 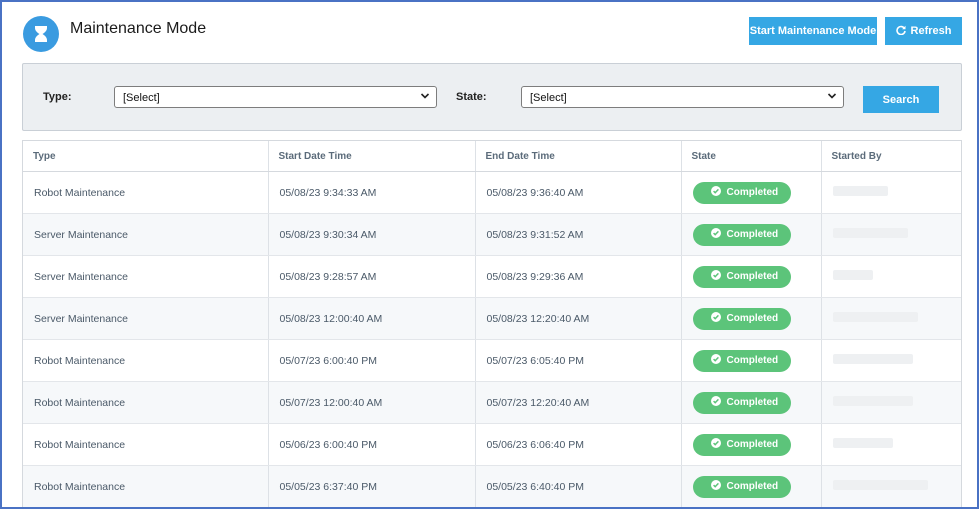 What do you see at coordinates (548, 98) in the screenshot?
I see `state-select-value: [Select]` at bounding box center [548, 98].